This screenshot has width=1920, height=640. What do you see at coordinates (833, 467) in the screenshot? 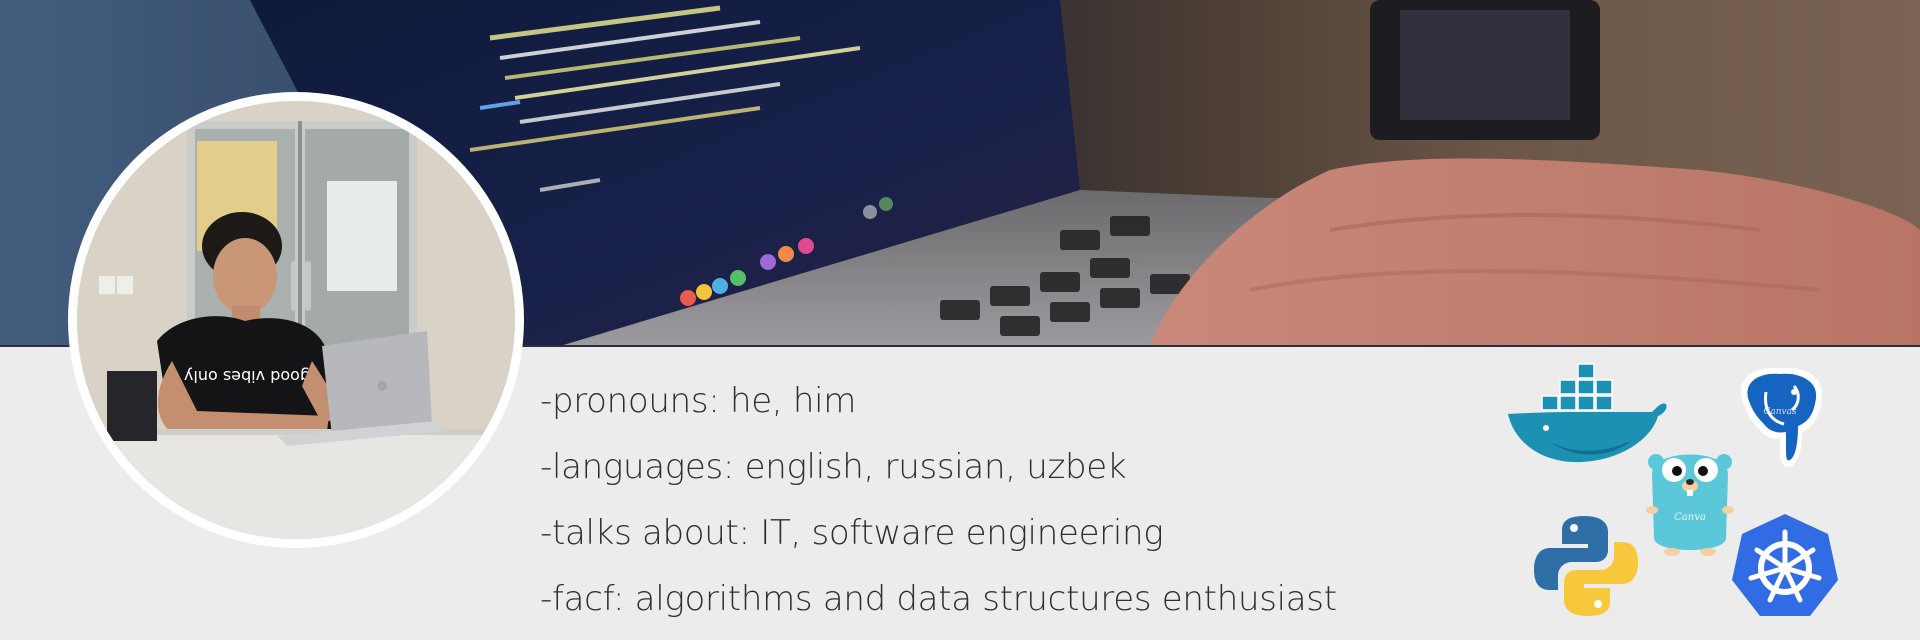
I see `bio-languages: -languages: english, russian, uzbek` at bounding box center [833, 467].